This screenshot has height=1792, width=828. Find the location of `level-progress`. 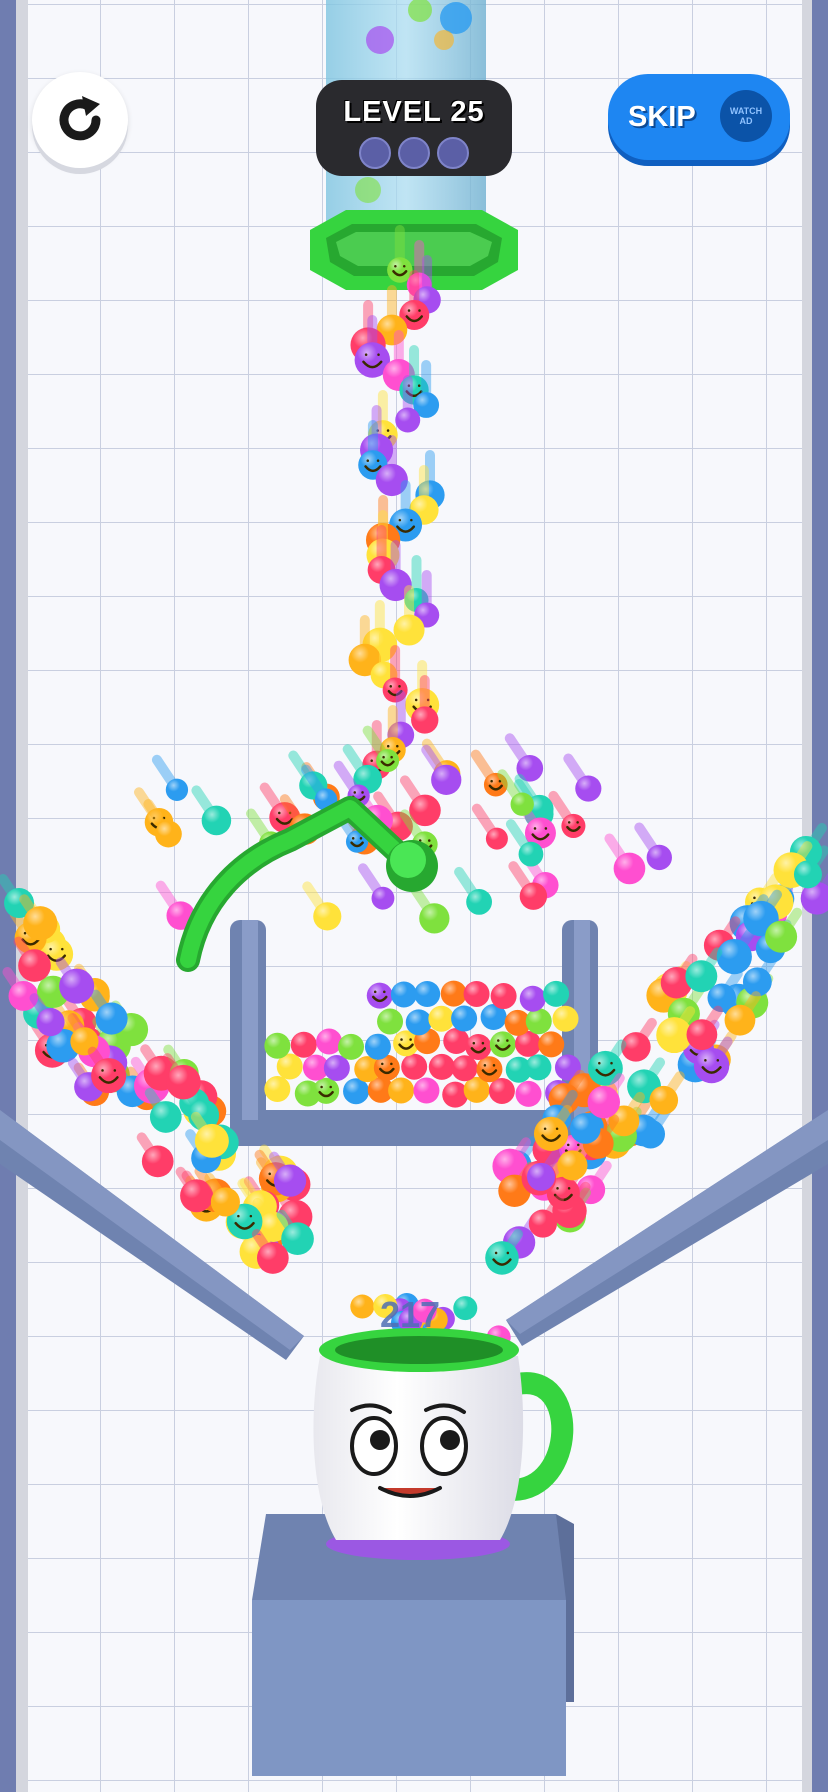

level-progress is located at coordinates (414, 153).